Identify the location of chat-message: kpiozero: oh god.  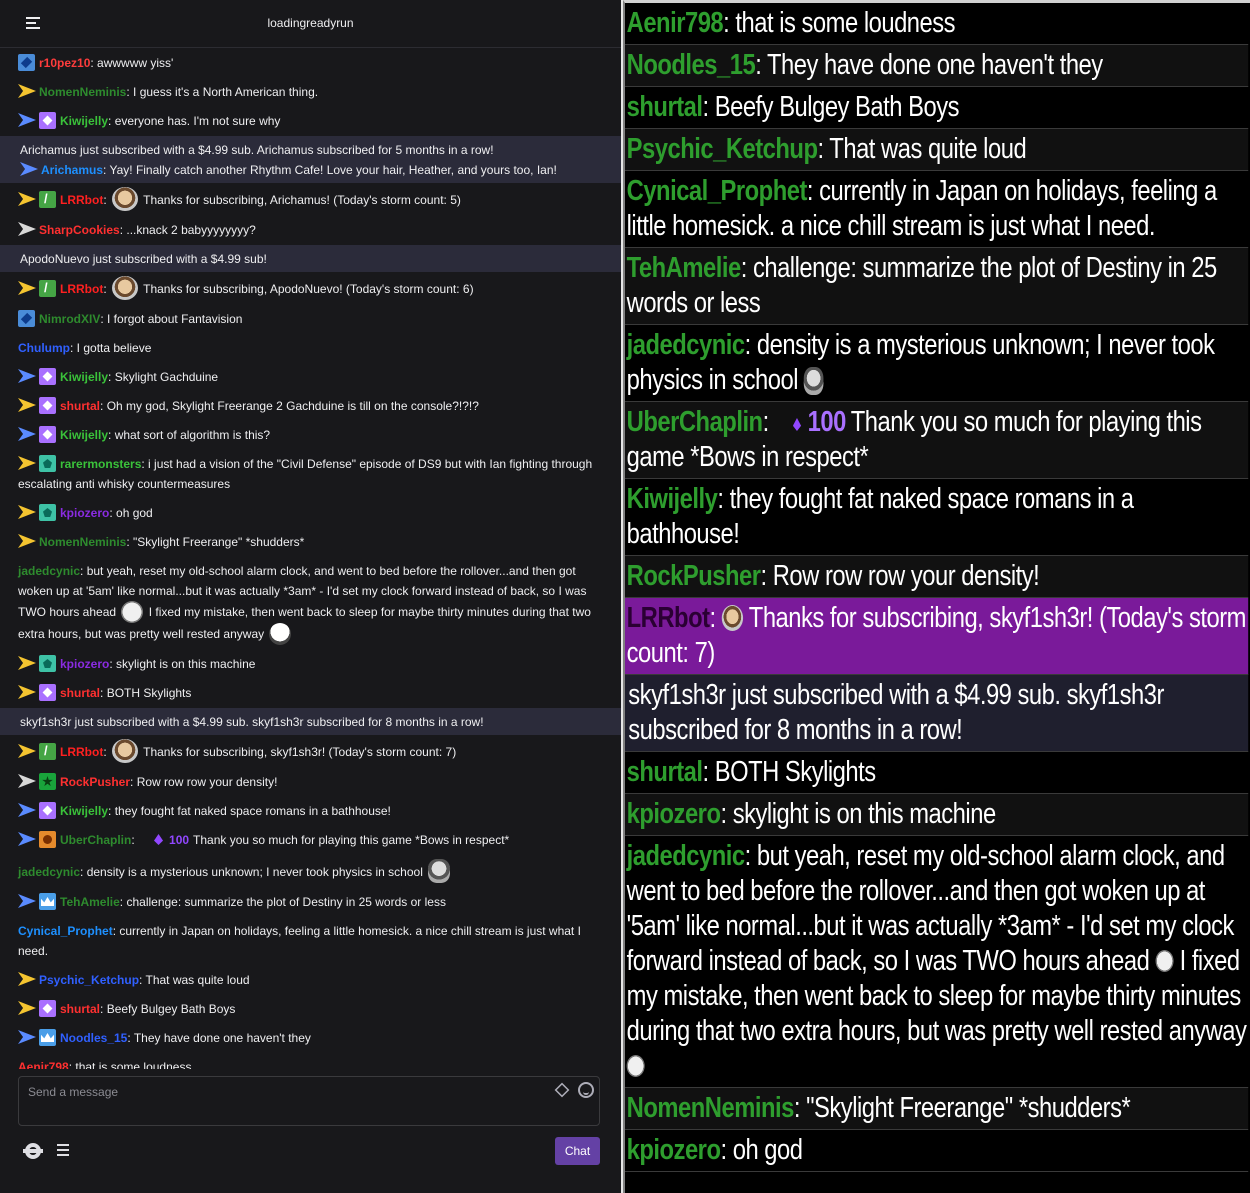
(310, 513).